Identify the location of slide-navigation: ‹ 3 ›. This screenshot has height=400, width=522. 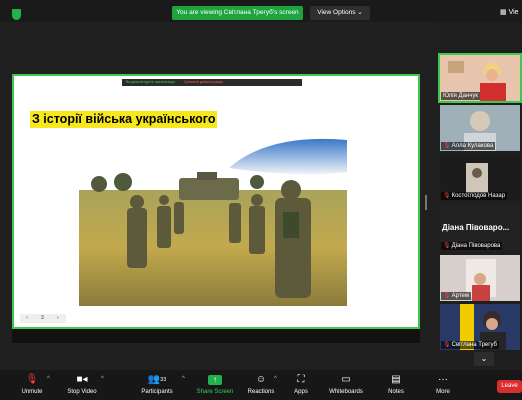
(43, 318).